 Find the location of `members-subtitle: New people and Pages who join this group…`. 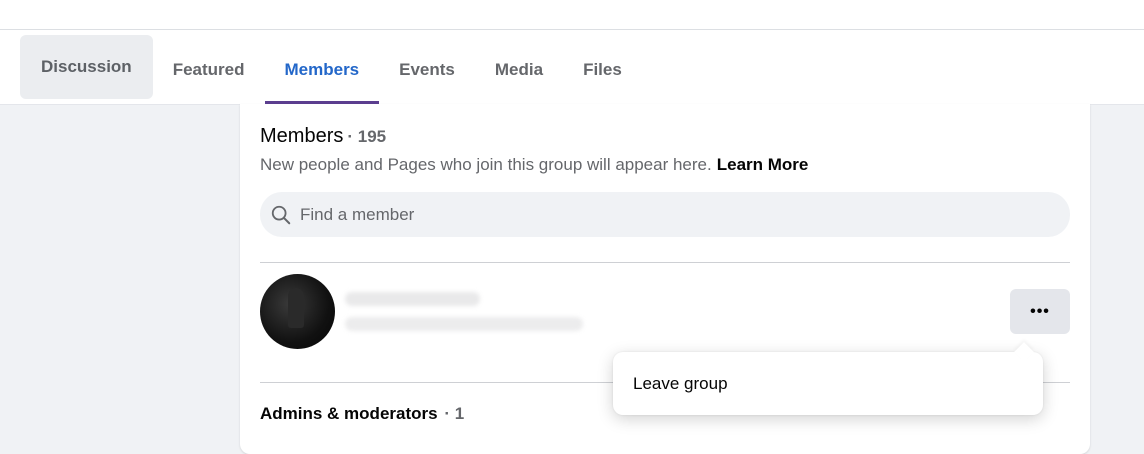

members-subtitle: New people and Pages who join this group… is located at coordinates (534, 165).